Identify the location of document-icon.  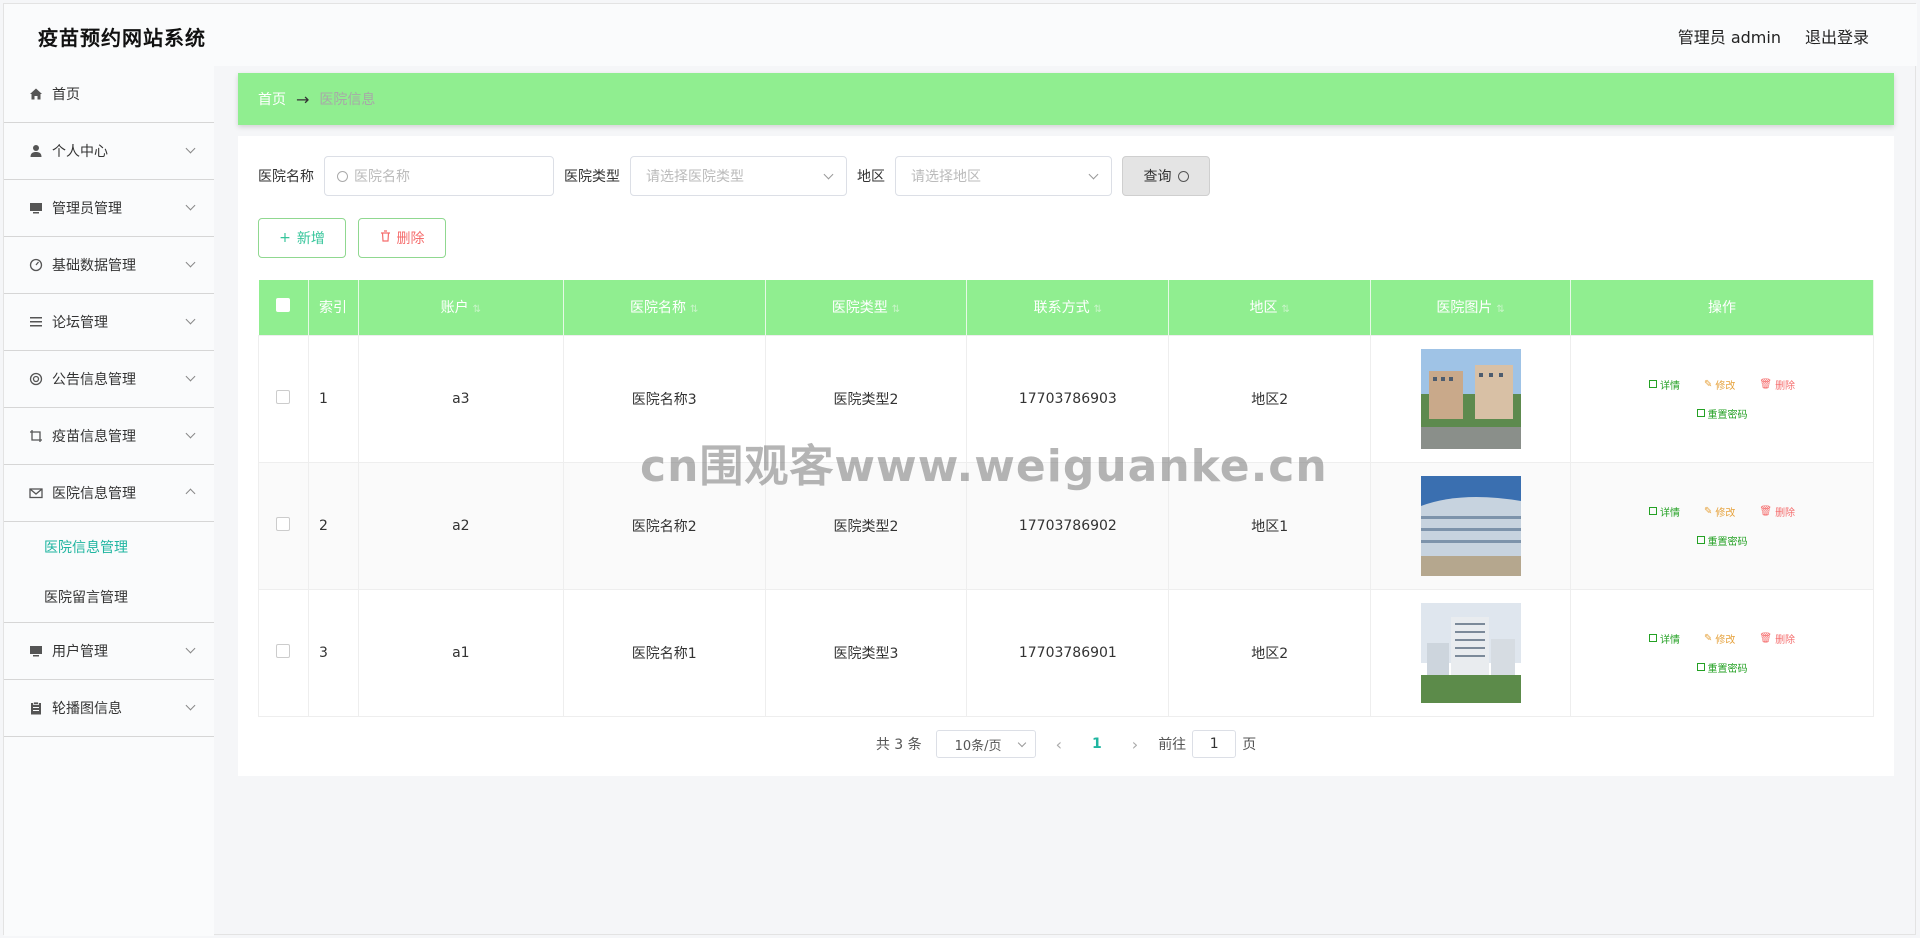
(1700, 667).